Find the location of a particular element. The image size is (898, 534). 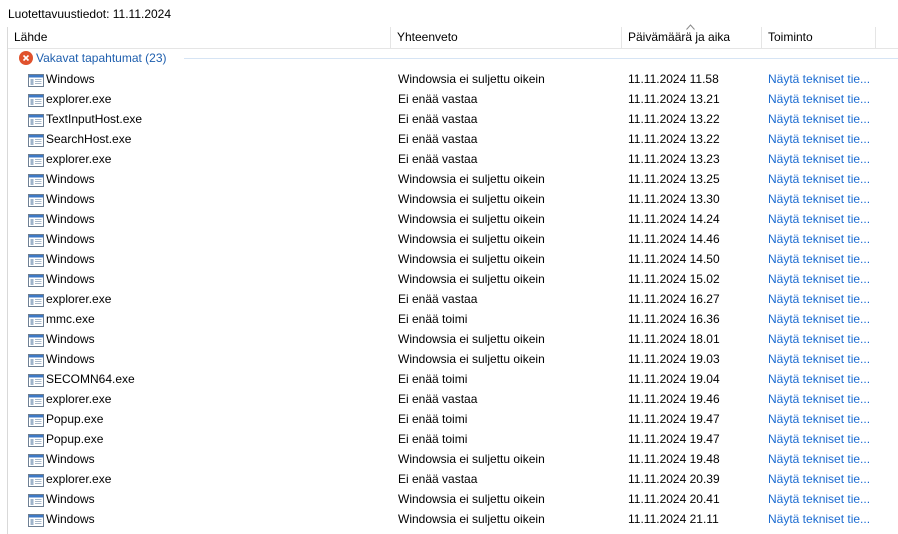

row-date: 11.11.2024 18.01 is located at coordinates (674, 339).